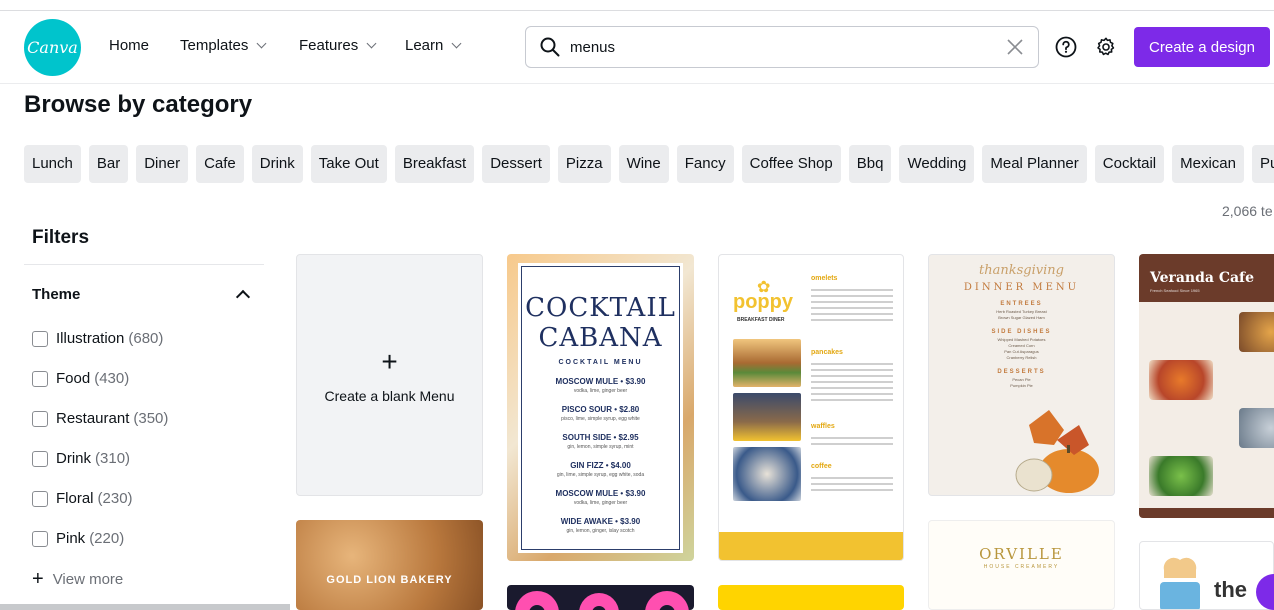  What do you see at coordinates (113, 458) in the screenshot?
I see `filter-count: (310)` at bounding box center [113, 458].